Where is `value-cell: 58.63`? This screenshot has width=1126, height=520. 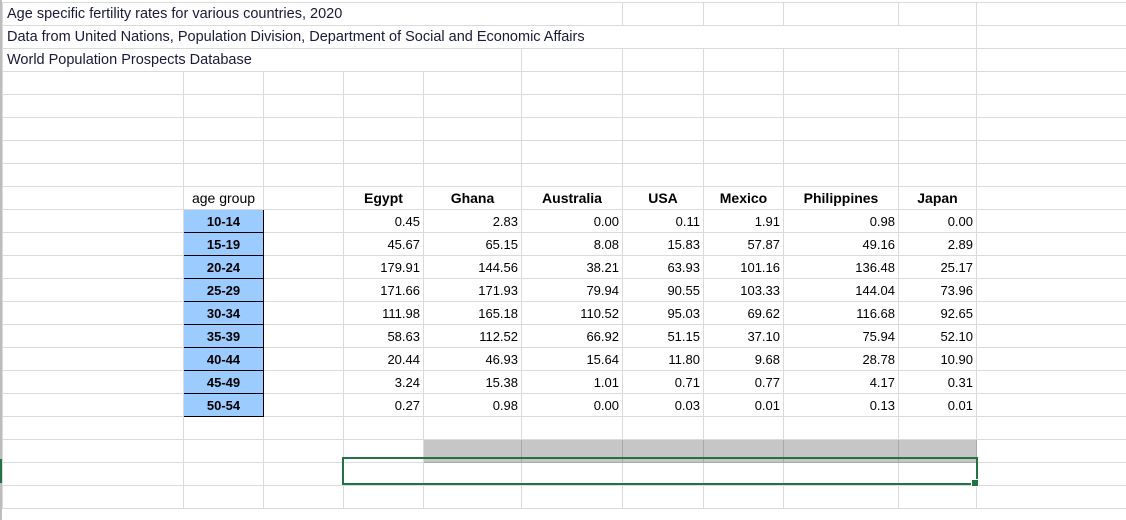 value-cell: 58.63 is located at coordinates (383, 336).